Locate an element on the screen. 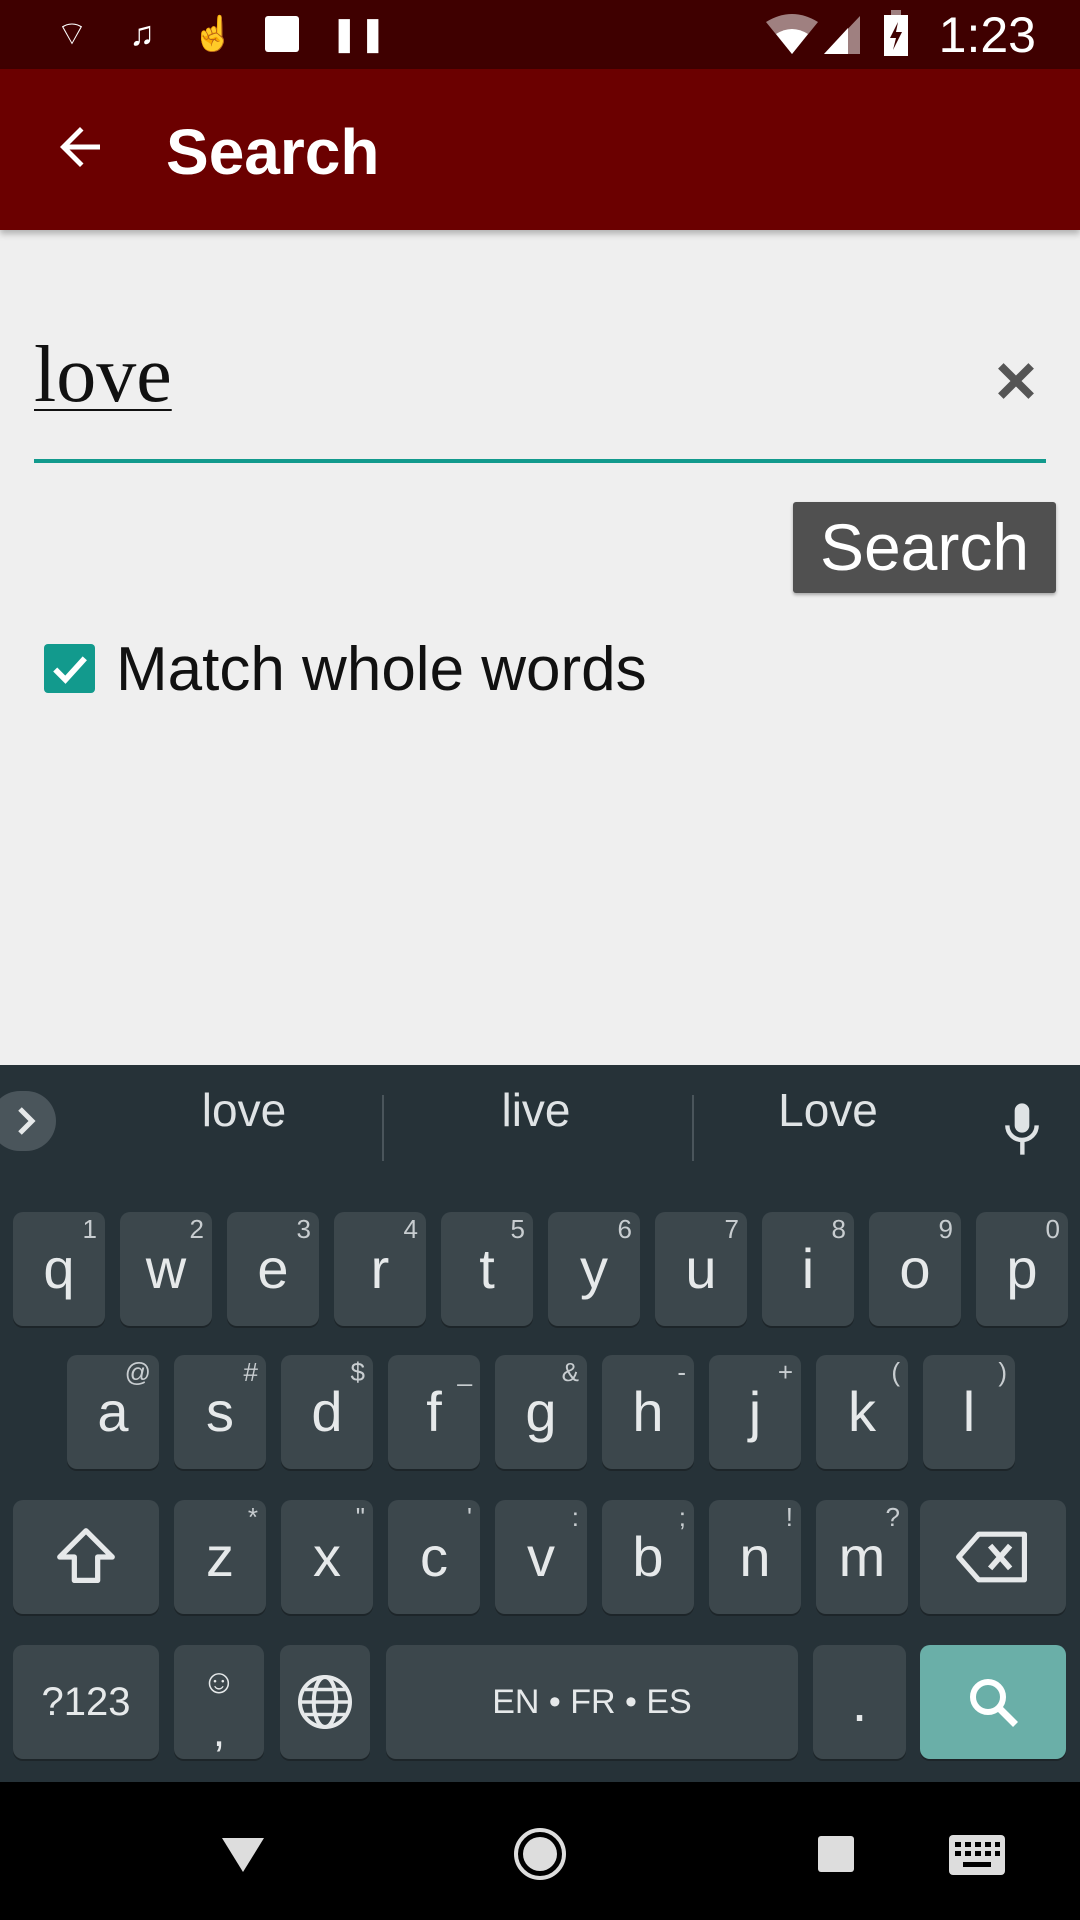  key-label: y is located at coordinates (594, 1268).